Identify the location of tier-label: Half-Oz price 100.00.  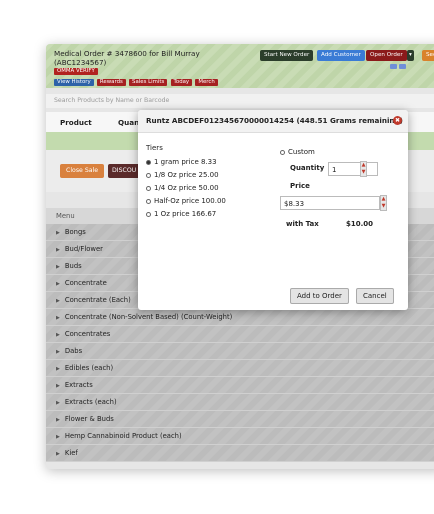
(190, 201).